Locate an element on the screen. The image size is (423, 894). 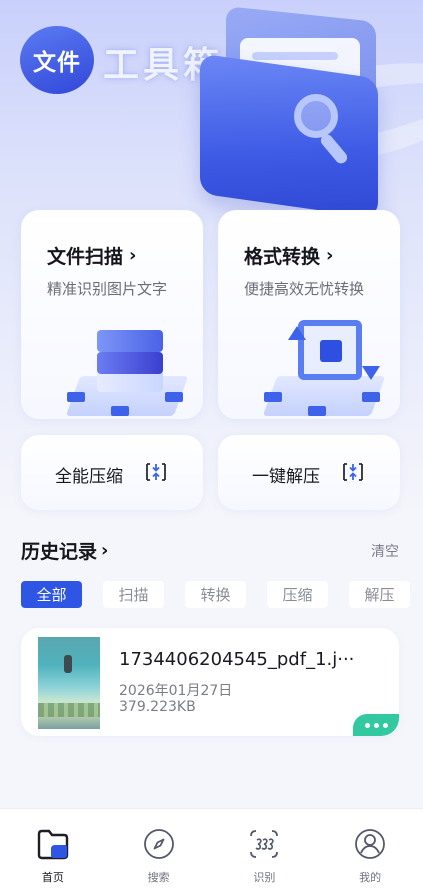
more-options-button is located at coordinates (376, 725).